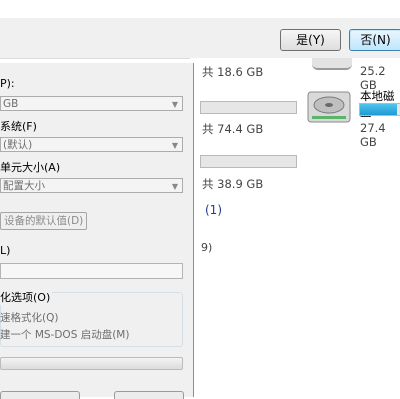 The width and height of the screenshot is (400, 399). Describe the element at coordinates (91, 185) in the screenshot. I see `unit-size-select: 配置大小 ▼` at that location.